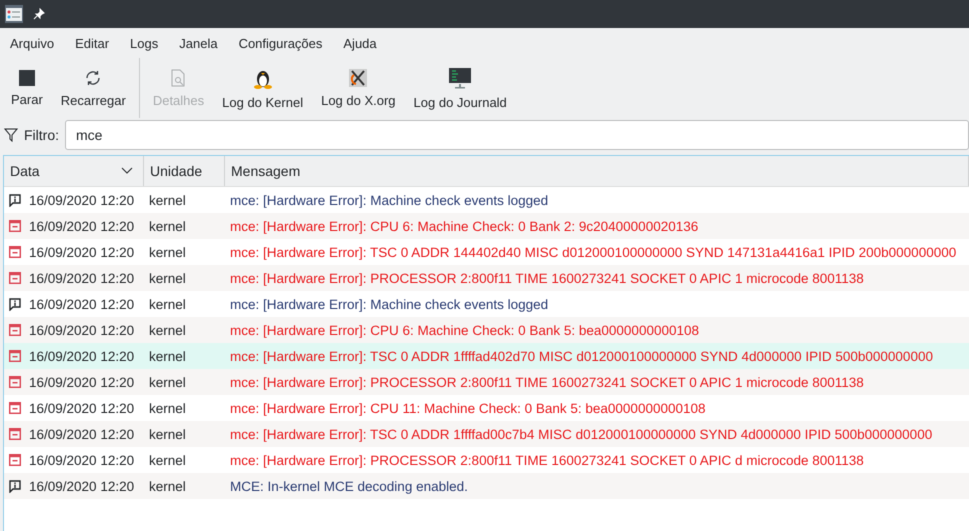 This screenshot has height=531, width=969. Describe the element at coordinates (39, 14) in the screenshot. I see `pin-icon` at that location.